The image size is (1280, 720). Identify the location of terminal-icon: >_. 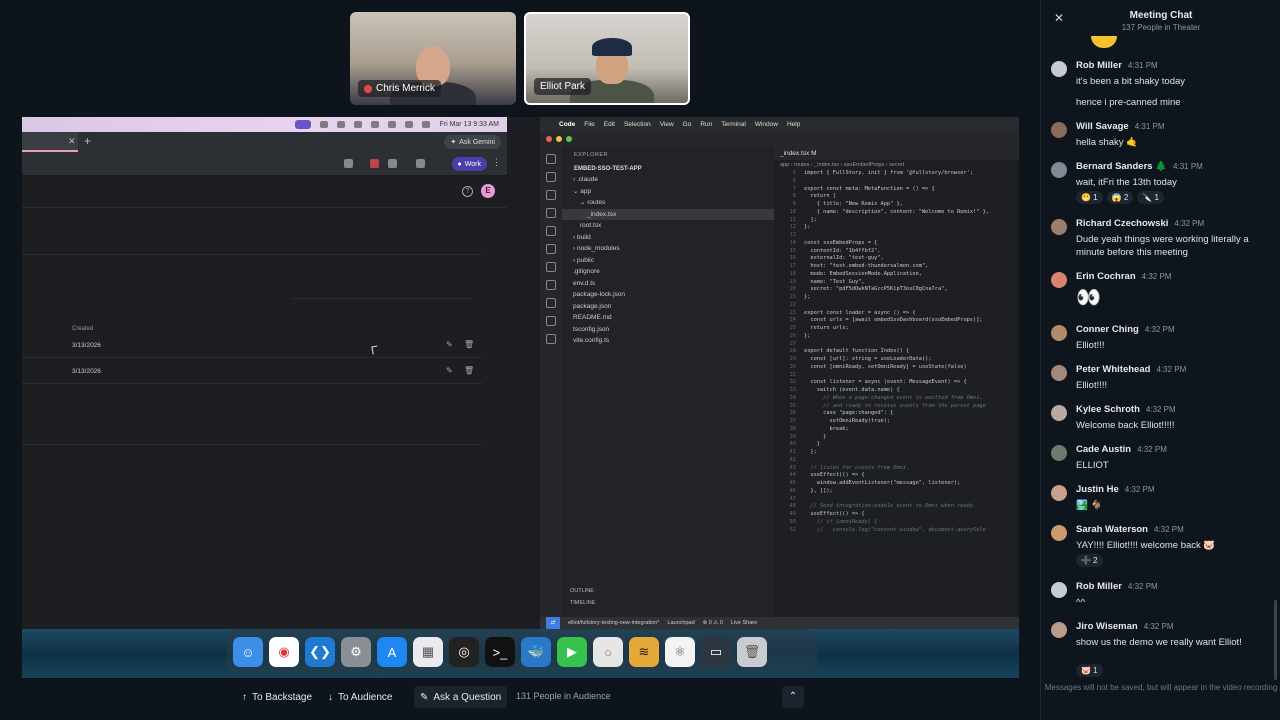
(500, 652).